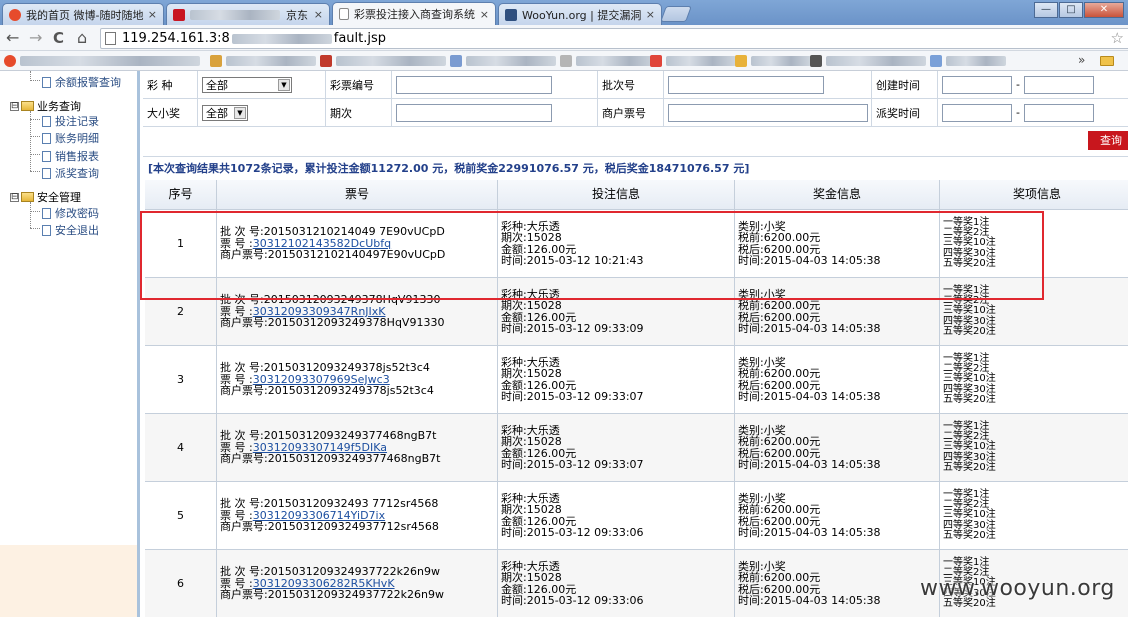 The image size is (1128, 617). I want to click on lottery-number-label: 彩票编号, so click(352, 85).